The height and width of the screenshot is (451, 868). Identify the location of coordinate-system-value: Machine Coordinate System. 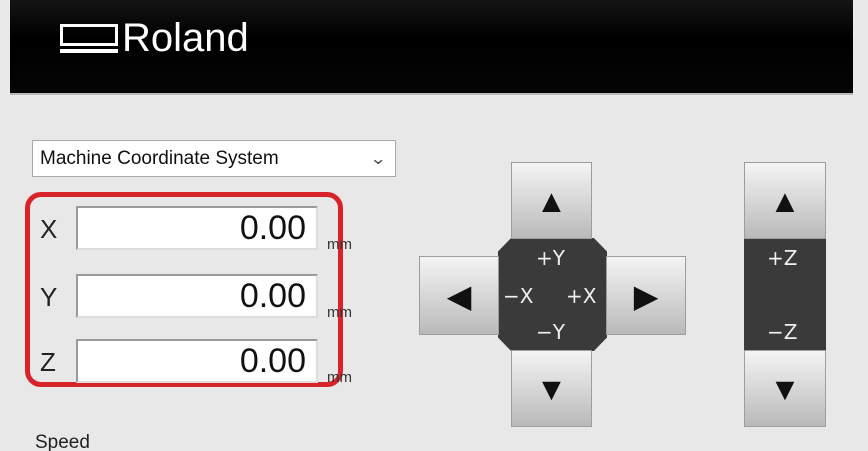
(159, 158).